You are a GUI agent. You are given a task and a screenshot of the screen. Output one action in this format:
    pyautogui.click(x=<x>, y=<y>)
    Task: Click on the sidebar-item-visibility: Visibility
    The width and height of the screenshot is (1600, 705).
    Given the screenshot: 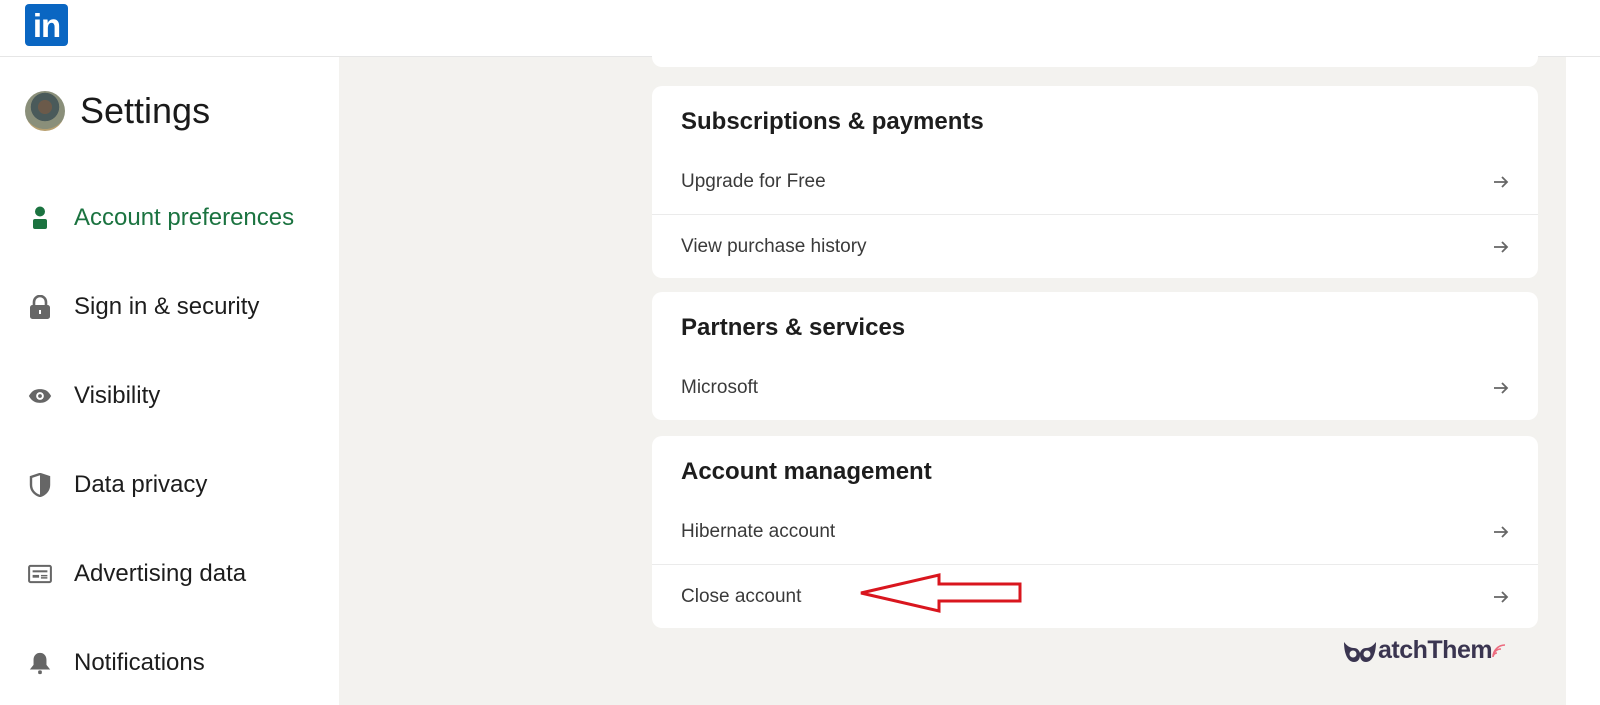 What is the action you would take?
    pyautogui.click(x=169, y=395)
    